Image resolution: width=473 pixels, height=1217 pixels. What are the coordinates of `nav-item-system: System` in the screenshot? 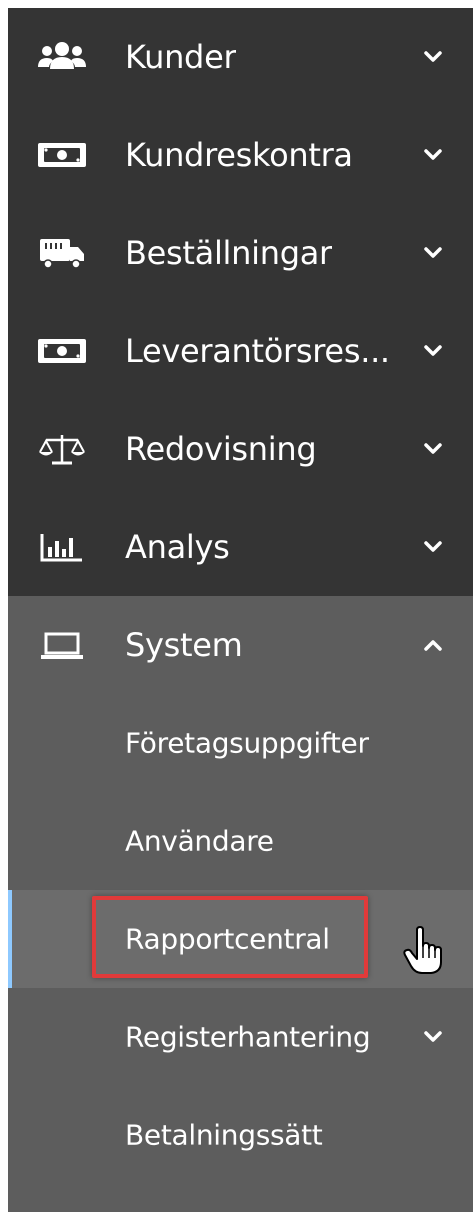 It's located at (240, 645).